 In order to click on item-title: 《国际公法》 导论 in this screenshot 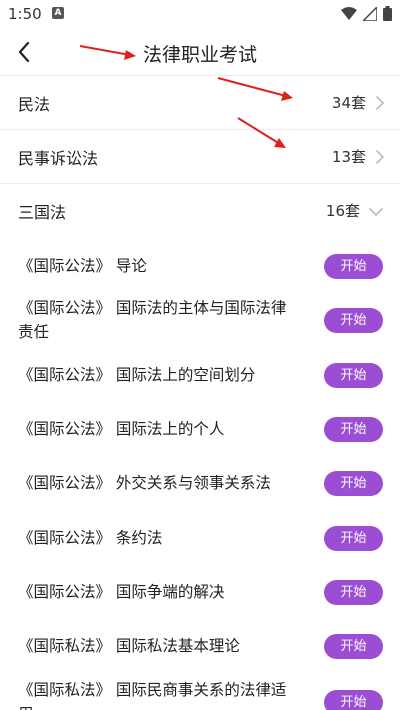, I will do `click(82, 266)`.